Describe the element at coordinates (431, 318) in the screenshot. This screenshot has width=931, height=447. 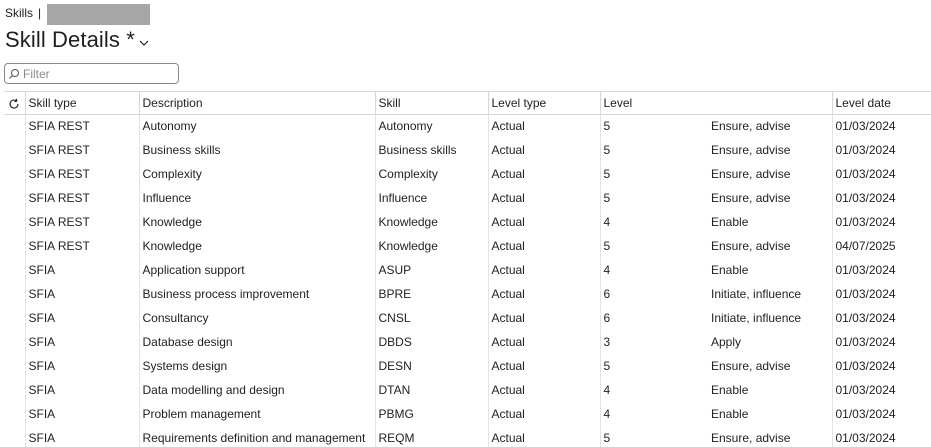
I see `cell-skill: CNSL` at that location.